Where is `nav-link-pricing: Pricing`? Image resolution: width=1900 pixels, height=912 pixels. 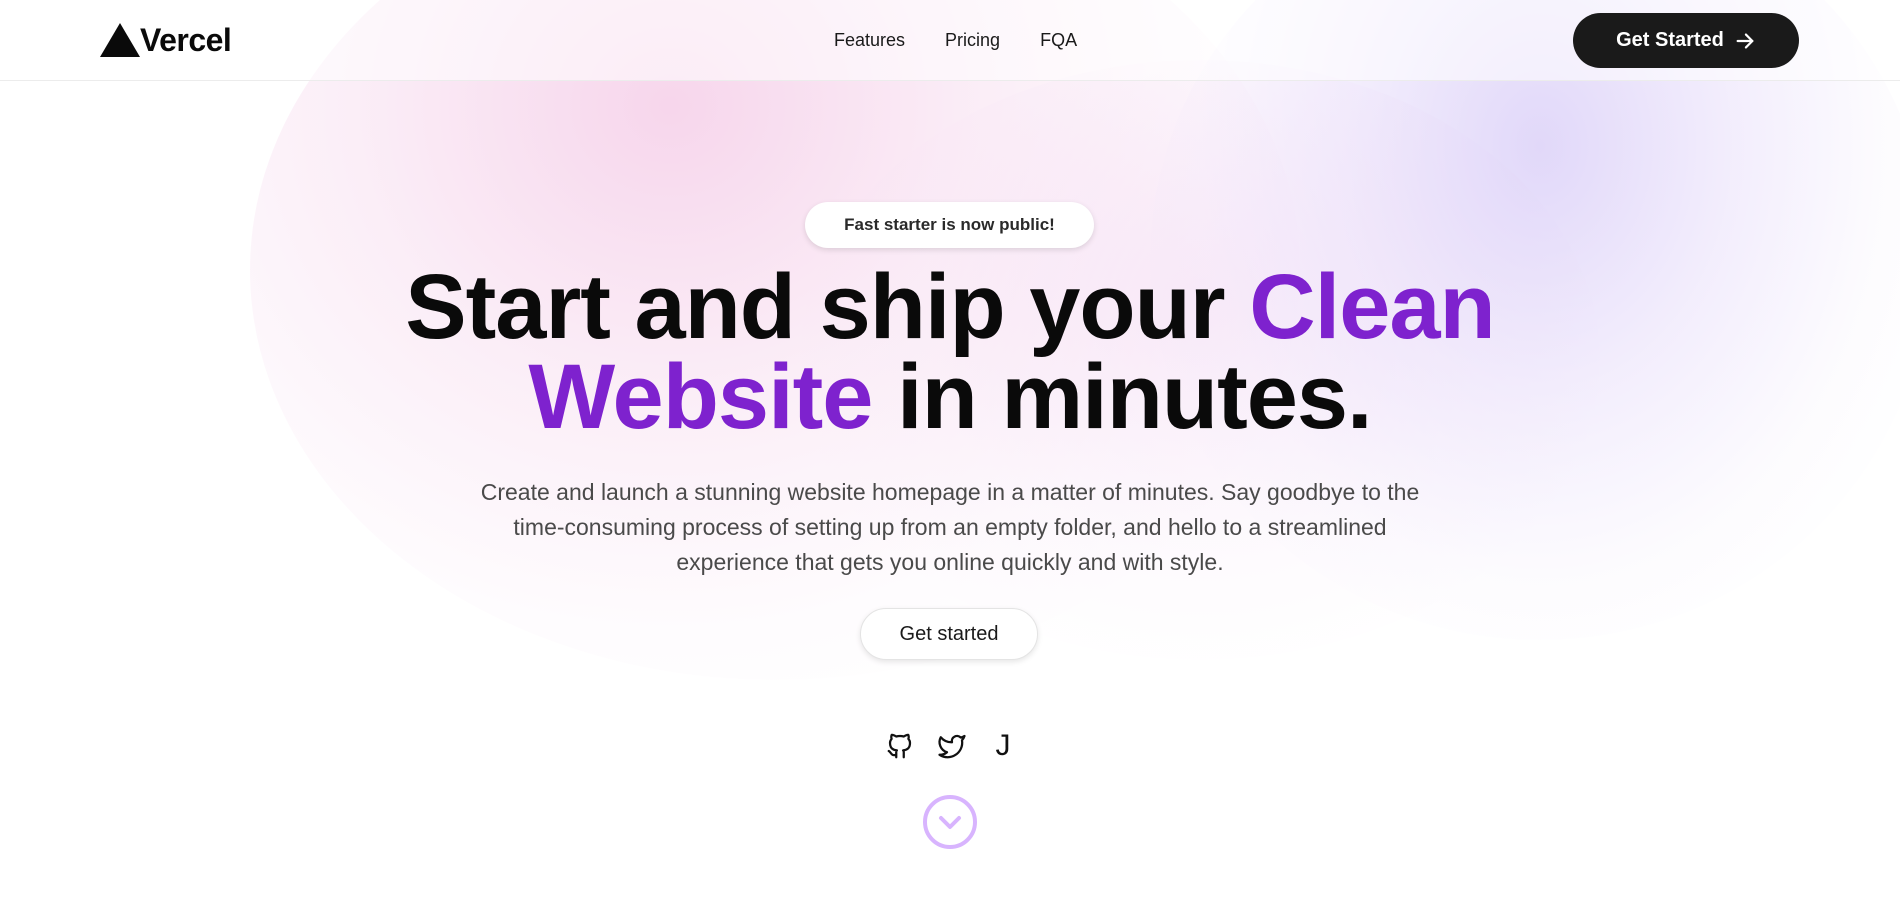
nav-link-pricing: Pricing is located at coordinates (972, 40).